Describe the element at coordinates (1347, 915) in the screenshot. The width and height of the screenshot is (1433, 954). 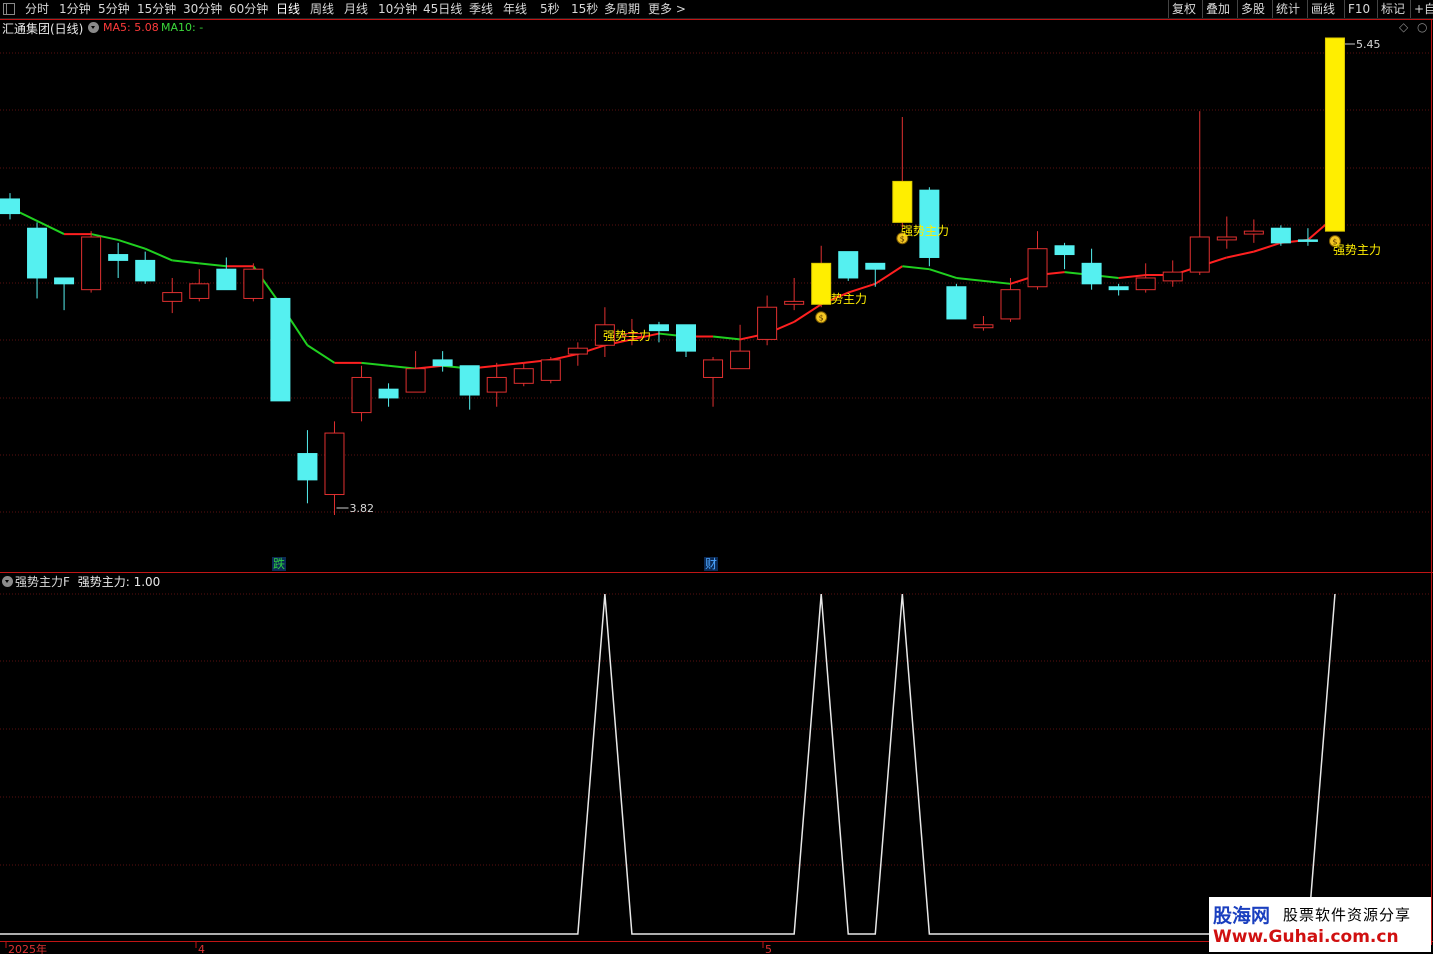
I see `watermark-slogan: 股票软件资源分享` at that location.